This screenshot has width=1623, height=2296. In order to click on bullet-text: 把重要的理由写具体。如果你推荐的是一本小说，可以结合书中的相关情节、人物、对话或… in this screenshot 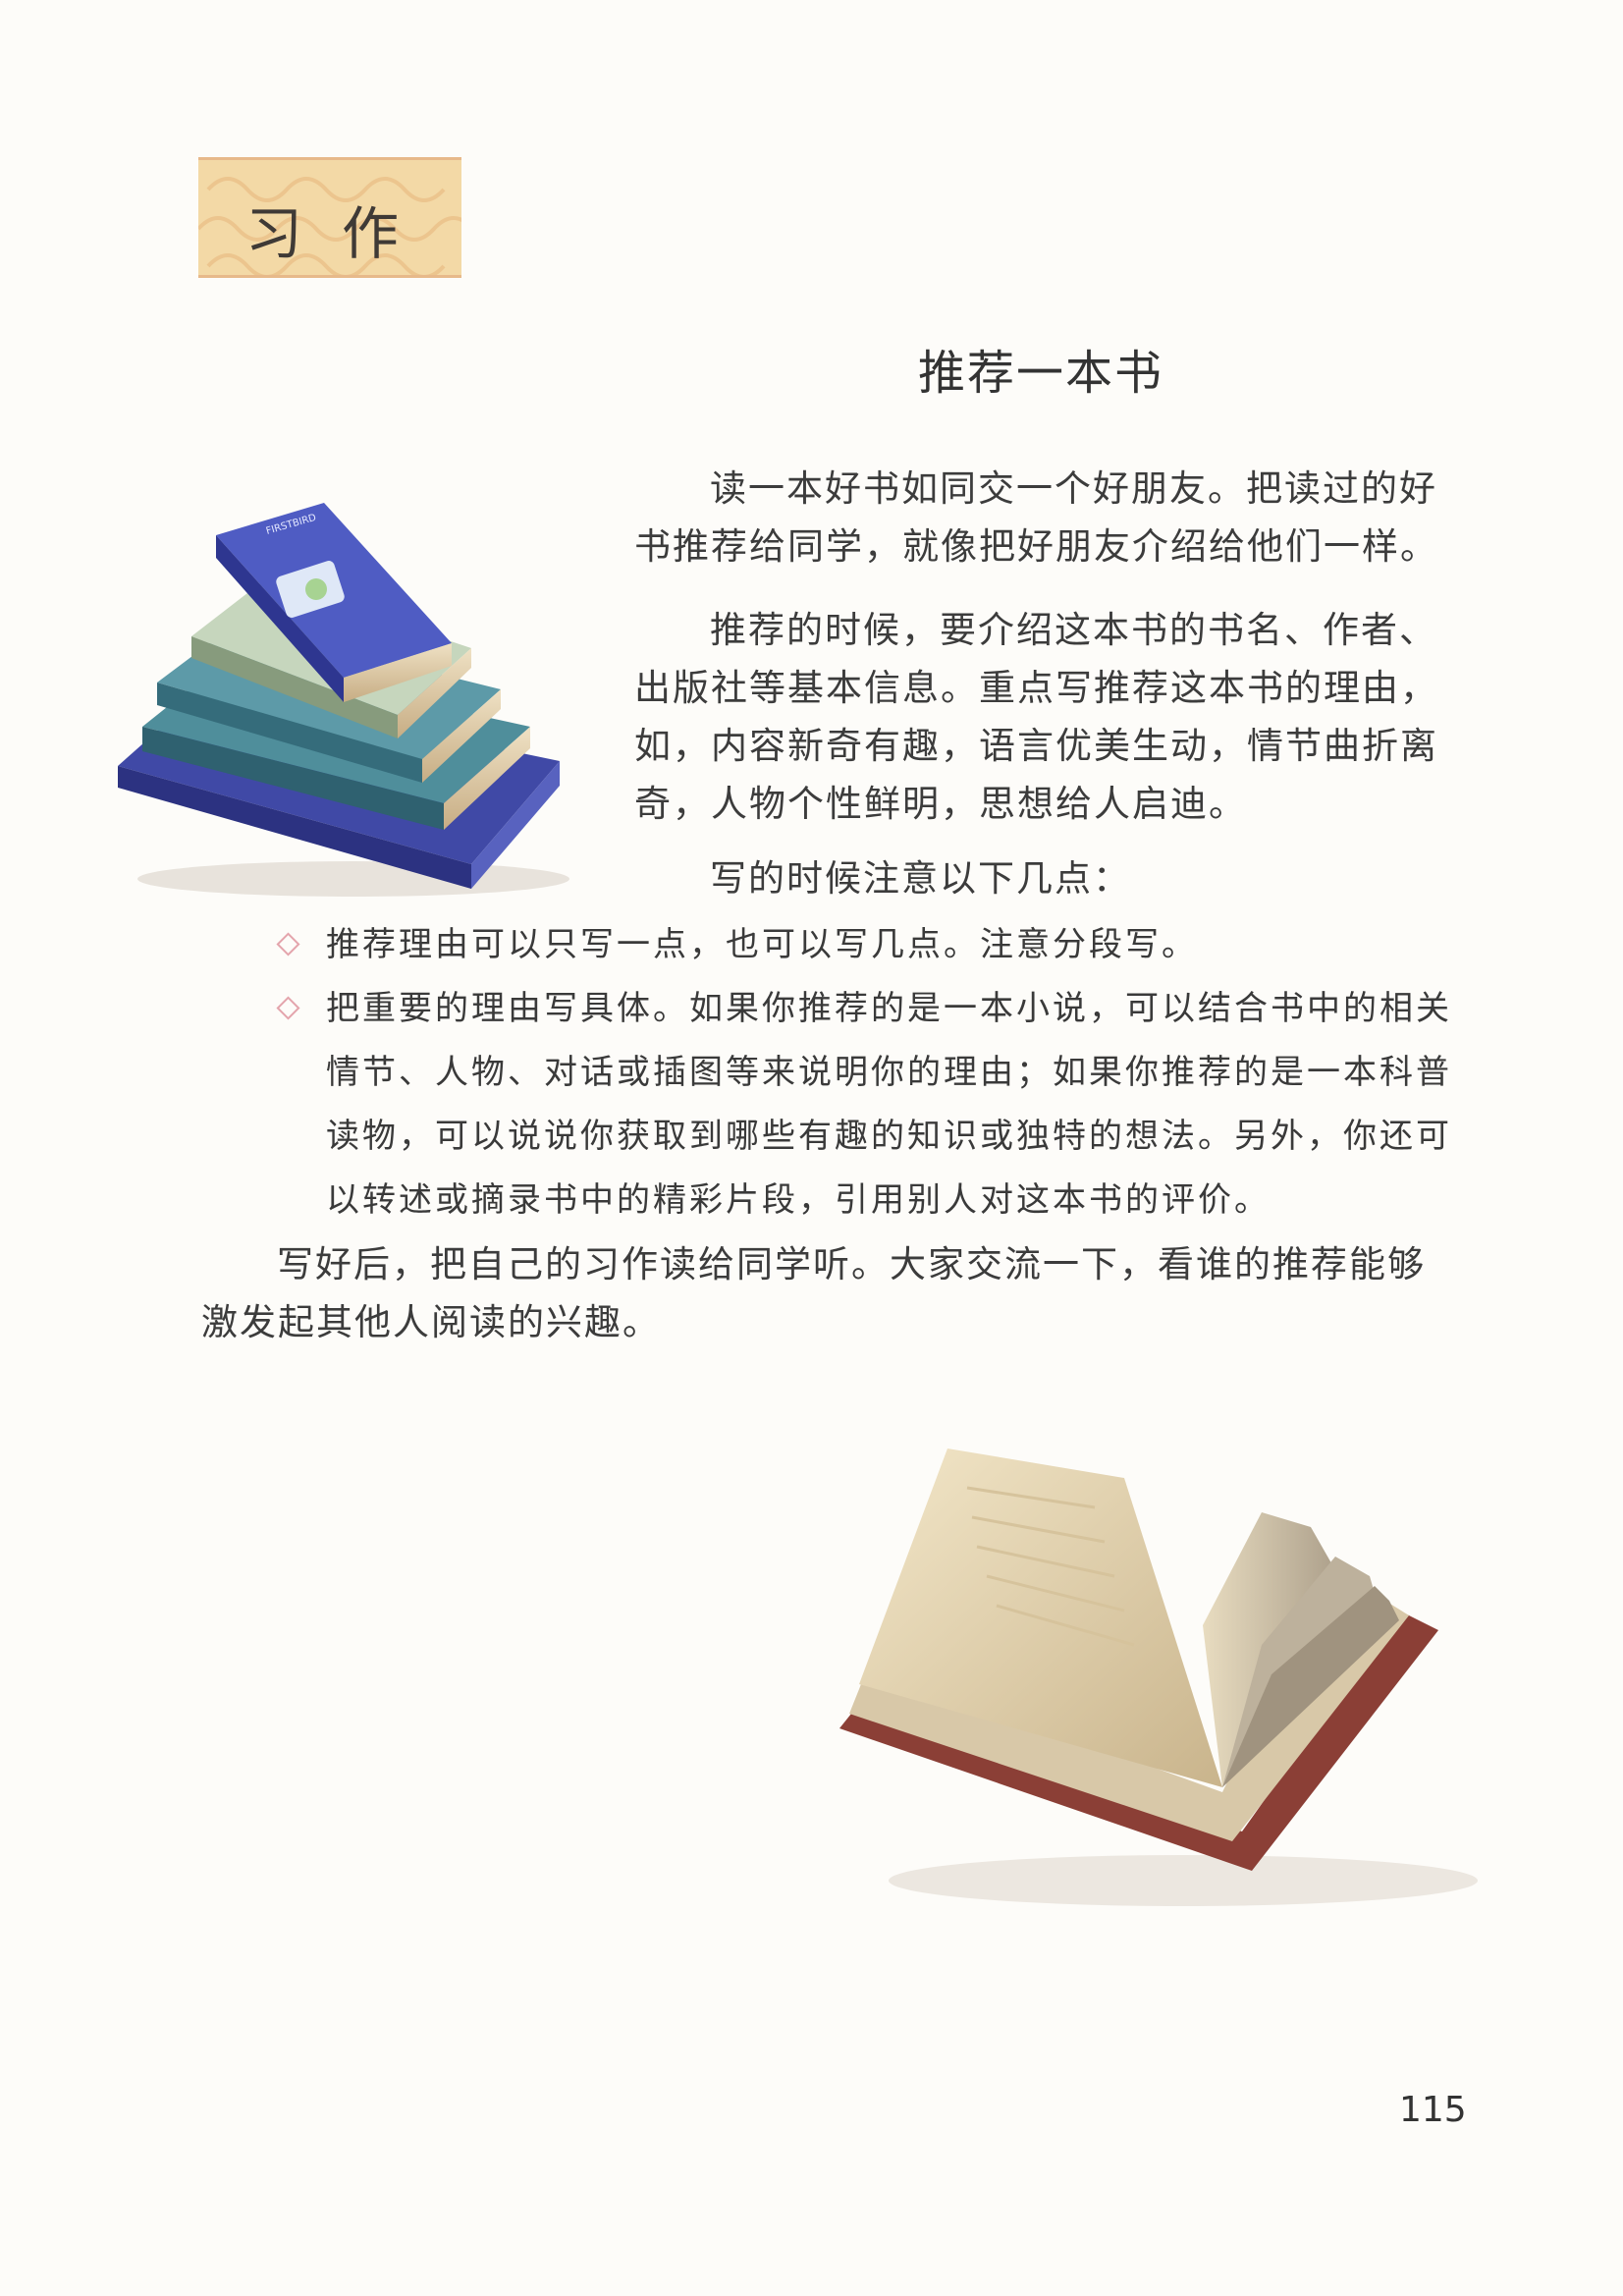, I will do `click(889, 1104)`.